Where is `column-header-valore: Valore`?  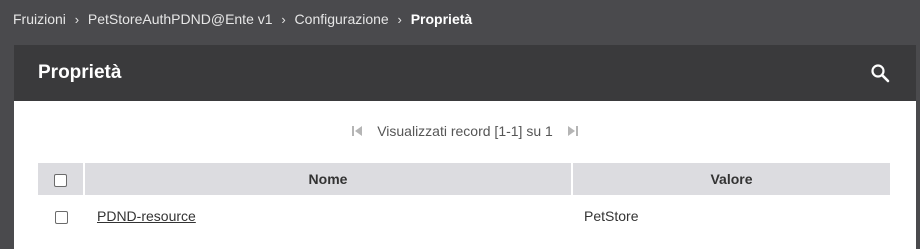
column-header-valore: Valore is located at coordinates (731, 179).